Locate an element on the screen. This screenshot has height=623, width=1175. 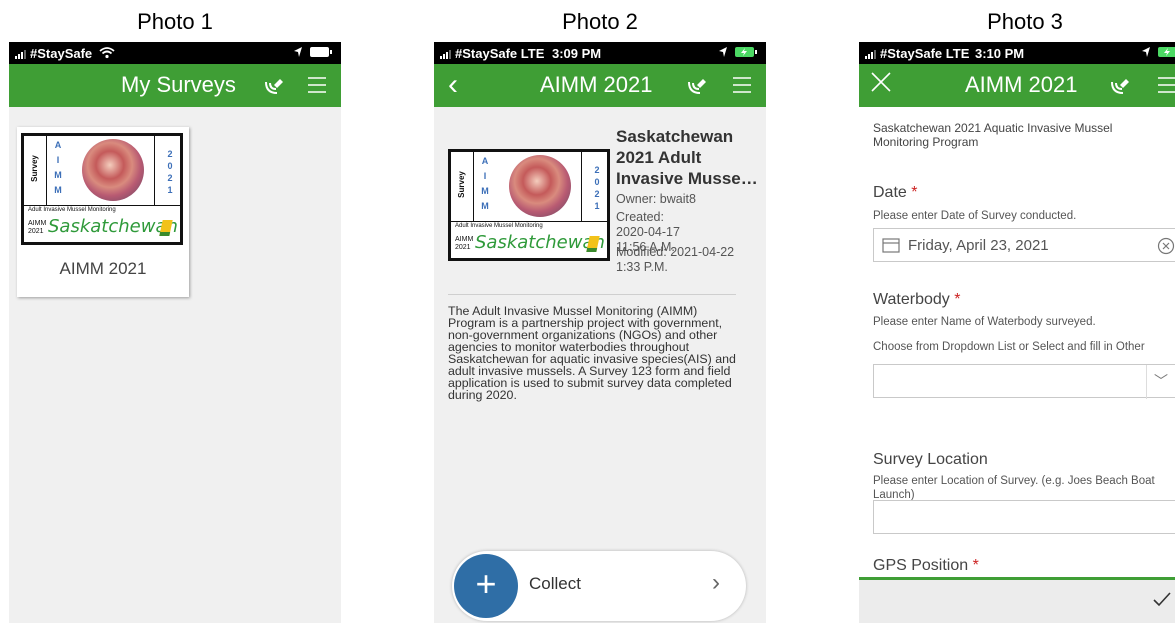
wifi-icon is located at coordinates (107, 53).